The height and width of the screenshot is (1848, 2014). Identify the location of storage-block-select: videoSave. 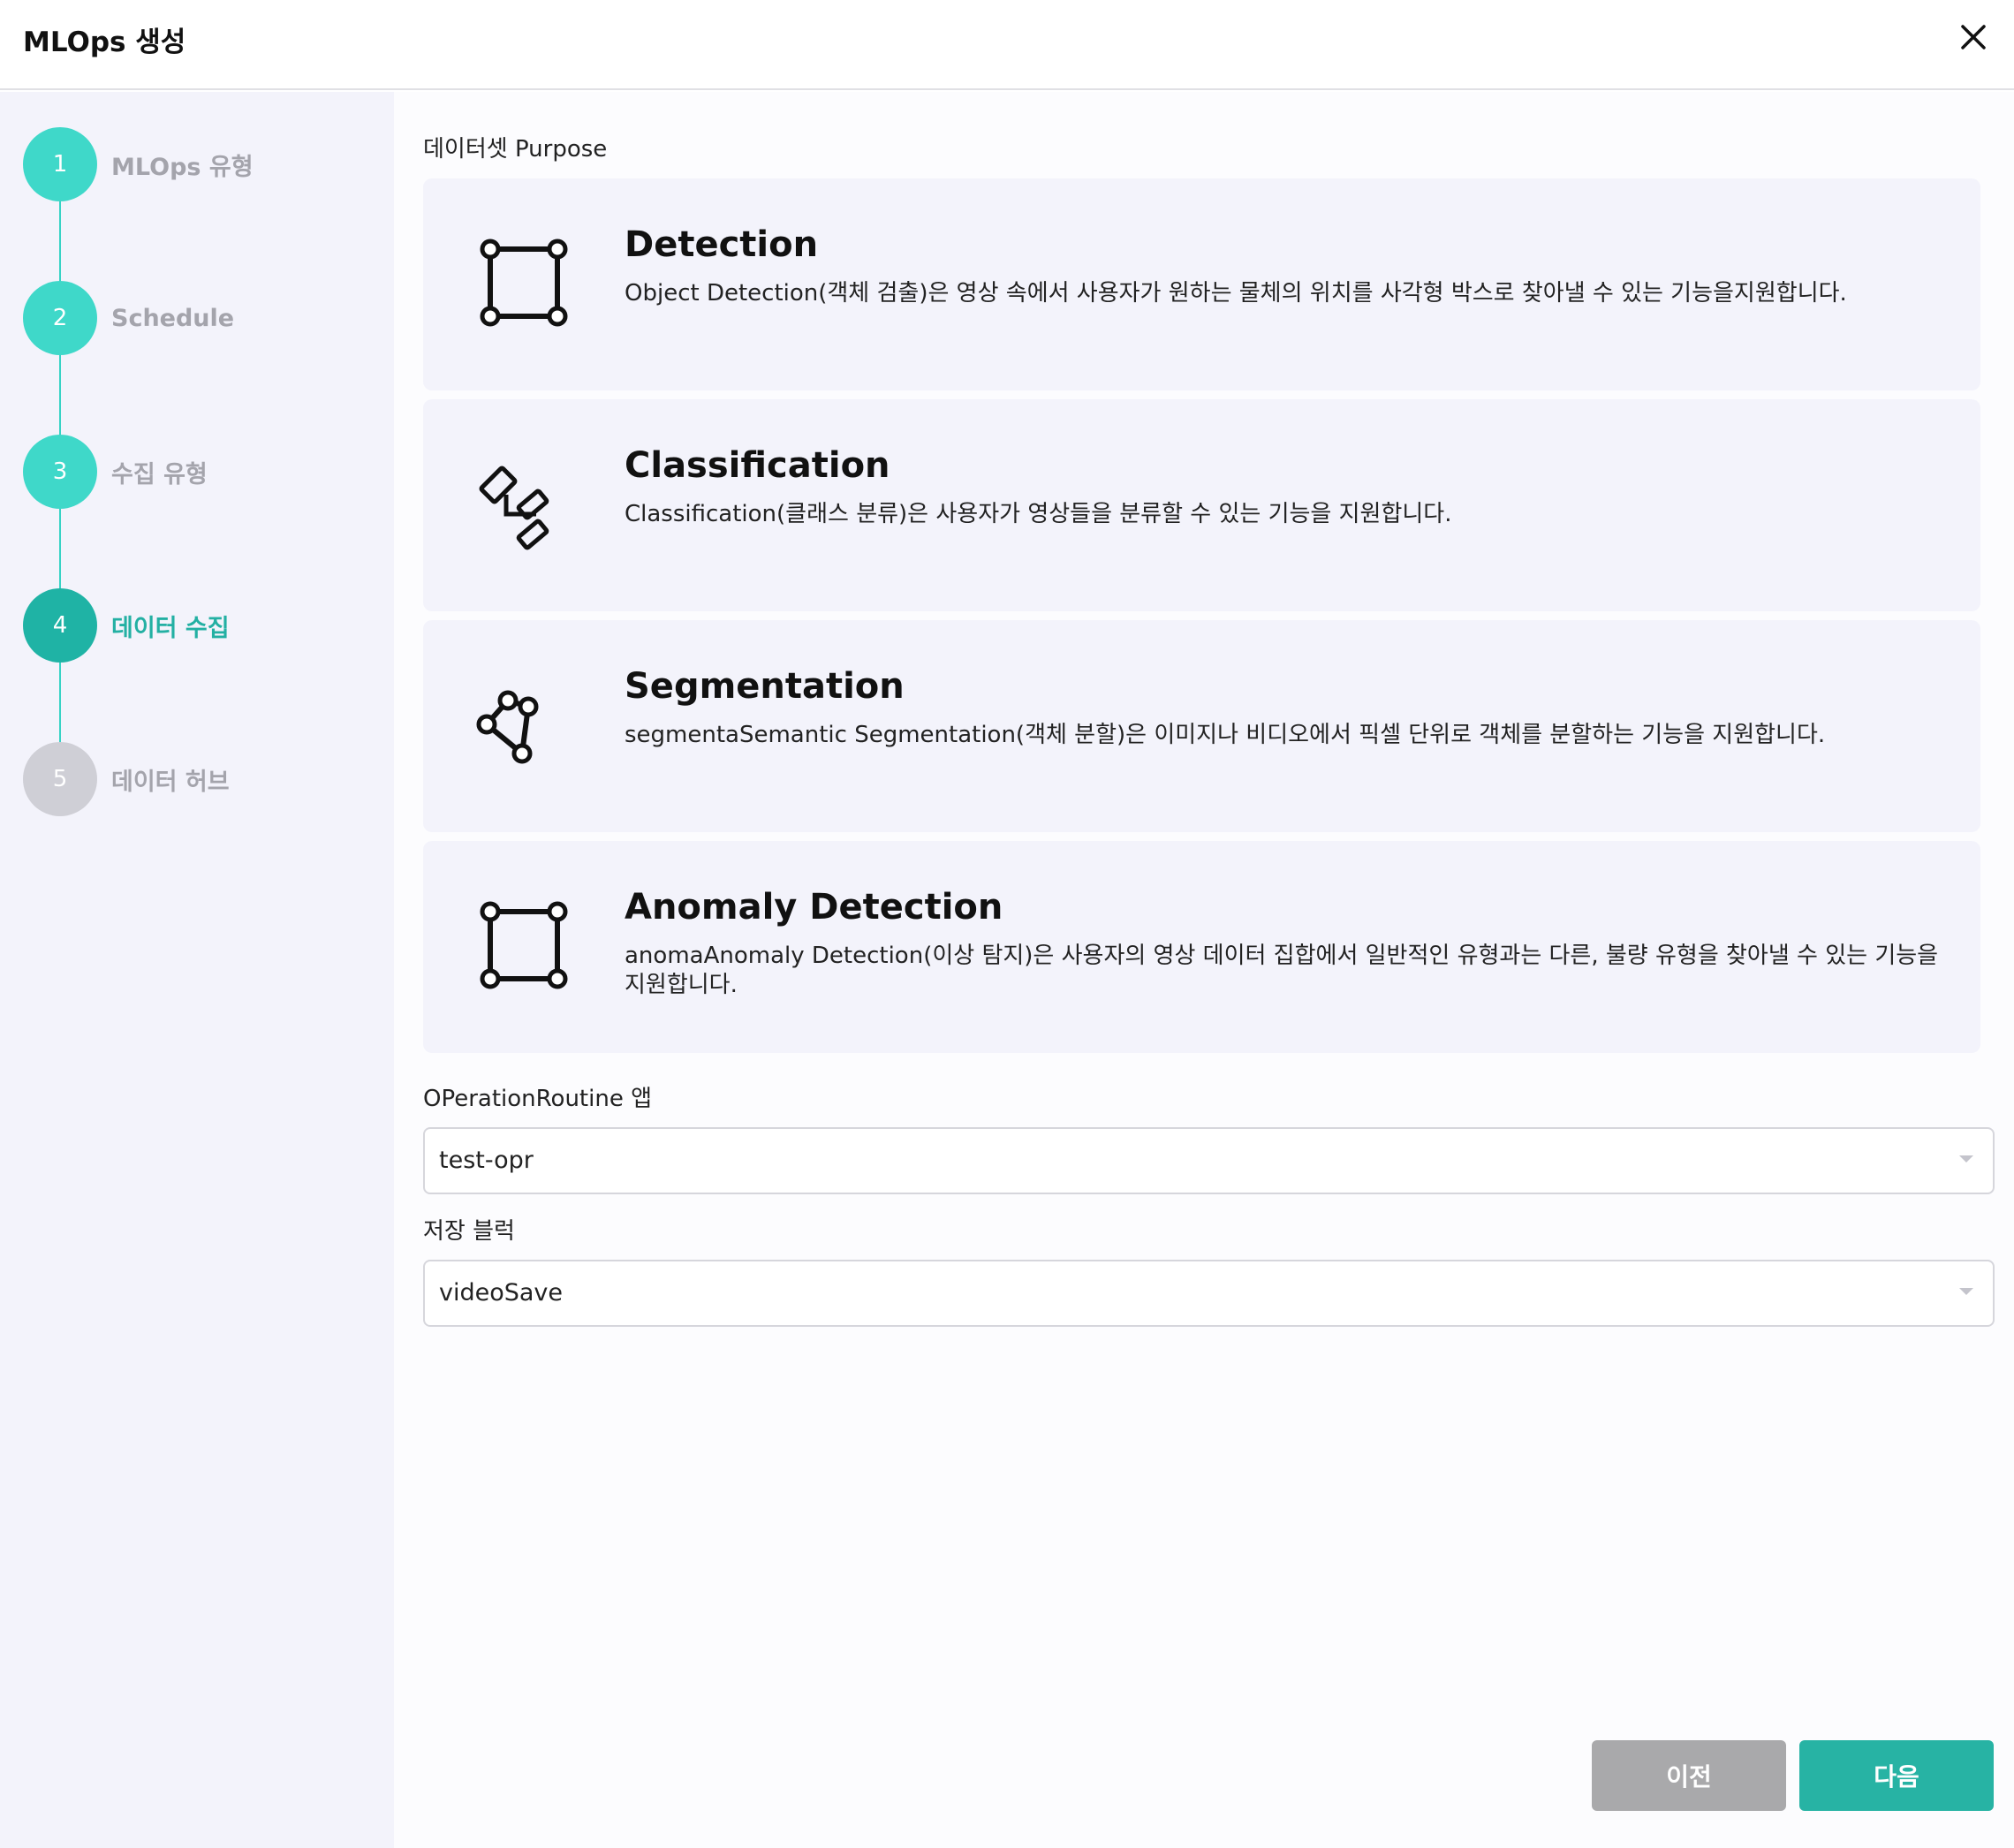
(1209, 1293).